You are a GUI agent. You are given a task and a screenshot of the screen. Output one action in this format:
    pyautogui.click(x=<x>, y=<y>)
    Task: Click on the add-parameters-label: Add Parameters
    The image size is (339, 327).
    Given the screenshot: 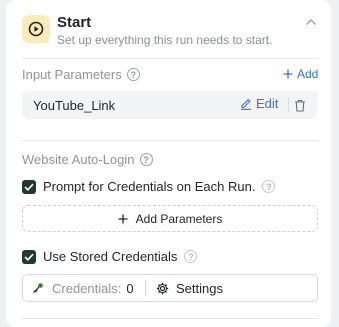 What is the action you would take?
    pyautogui.click(x=179, y=218)
    